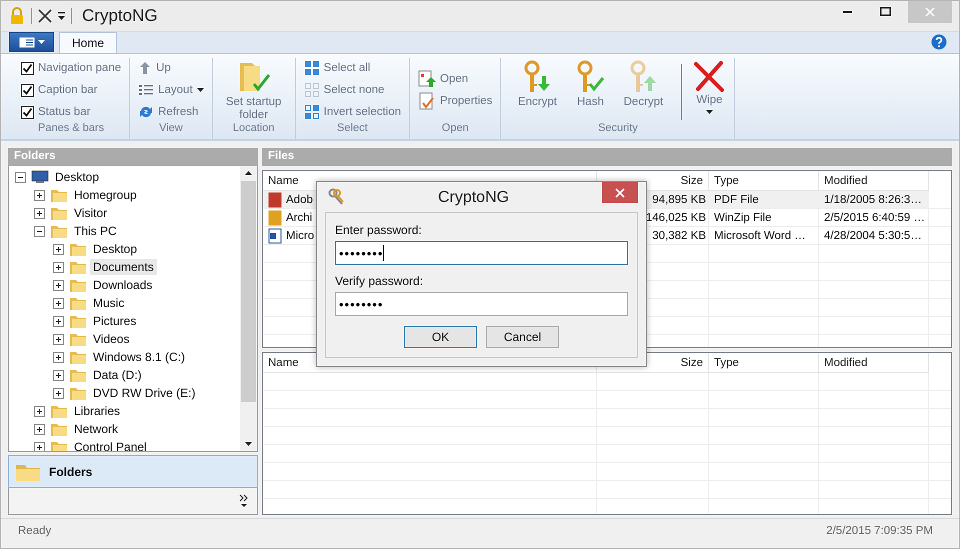 The height and width of the screenshot is (549, 960). What do you see at coordinates (171, 90) in the screenshot?
I see `ribbon-button: Layout` at bounding box center [171, 90].